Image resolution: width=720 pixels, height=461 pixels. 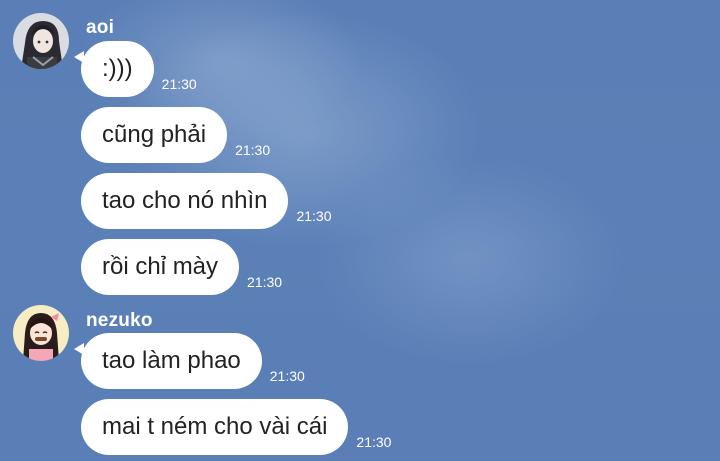 I want to click on message-row: mai t ném cho vài cái 21:30, so click(x=236, y=427).